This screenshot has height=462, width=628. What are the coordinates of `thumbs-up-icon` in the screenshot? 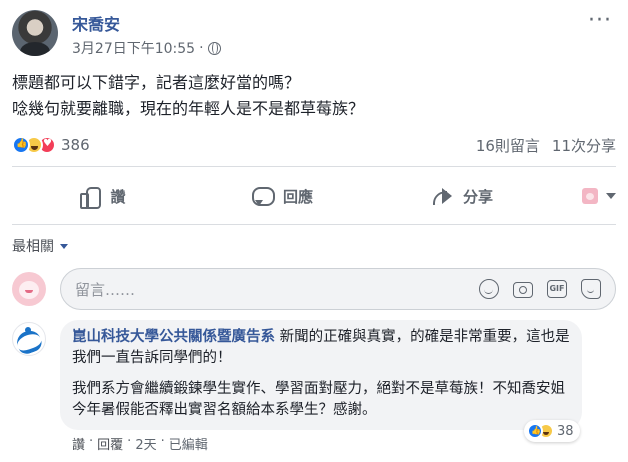 It's located at (90, 197).